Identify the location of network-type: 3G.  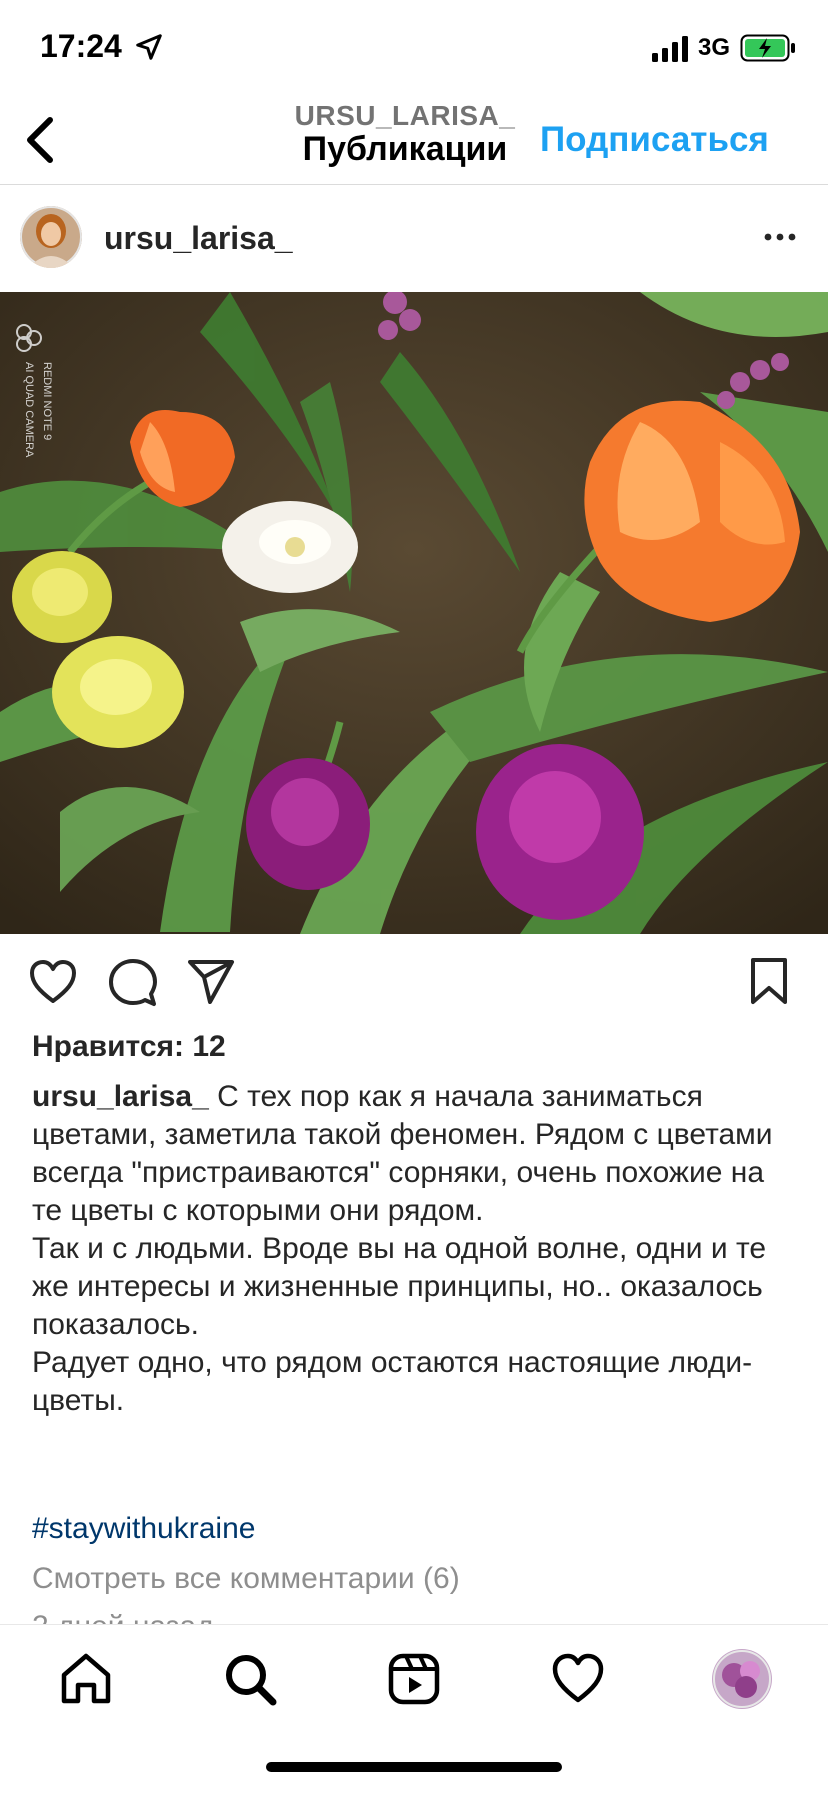
(714, 47).